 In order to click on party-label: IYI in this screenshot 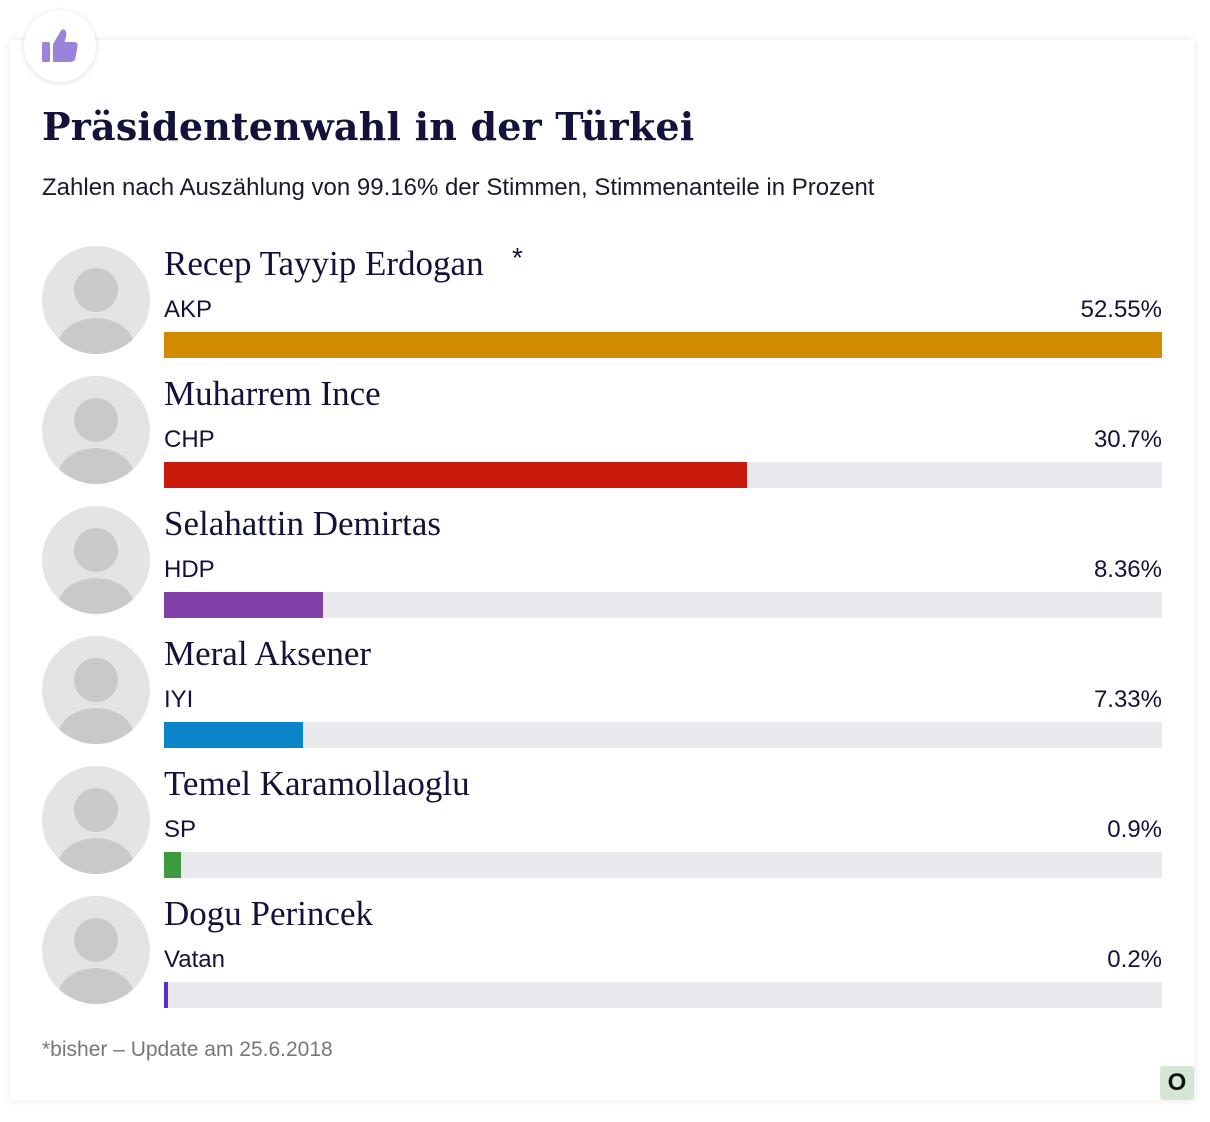, I will do `click(179, 699)`.